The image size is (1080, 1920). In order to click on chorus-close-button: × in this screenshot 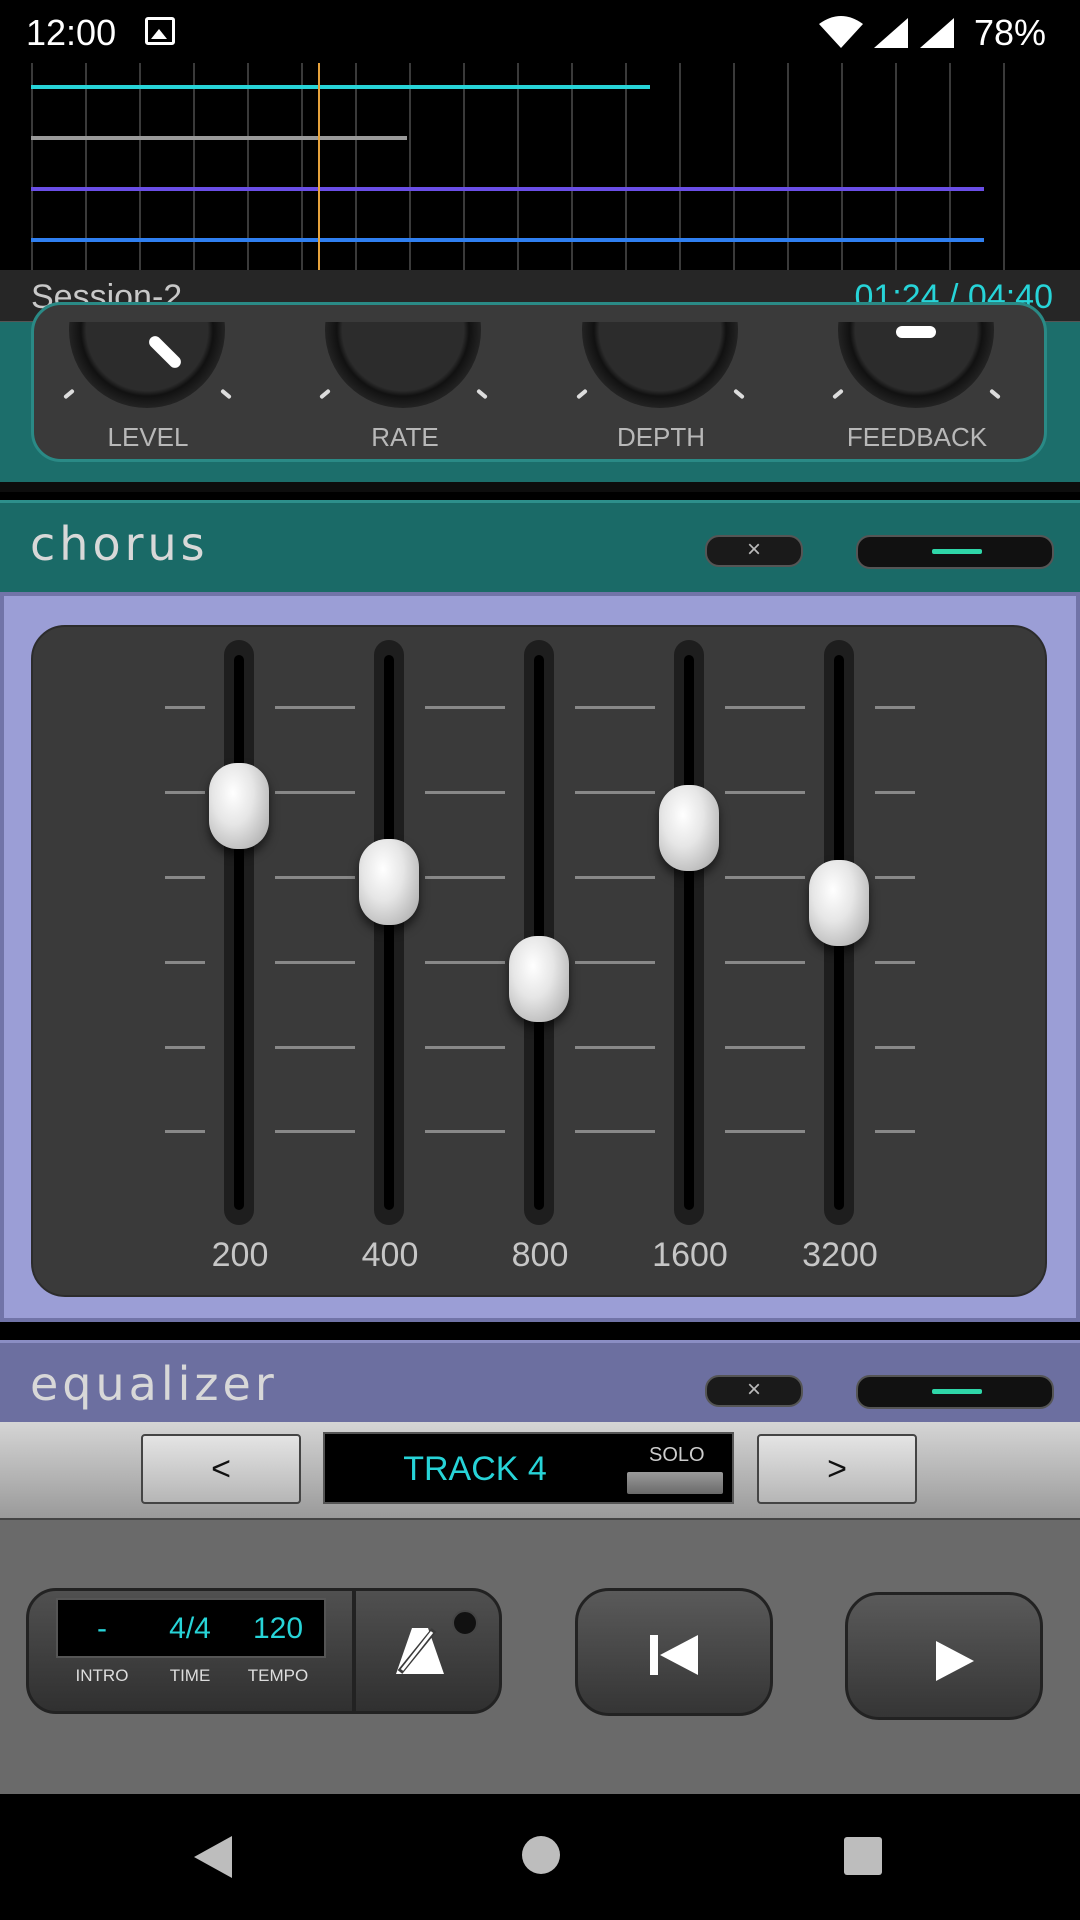, I will do `click(754, 551)`.